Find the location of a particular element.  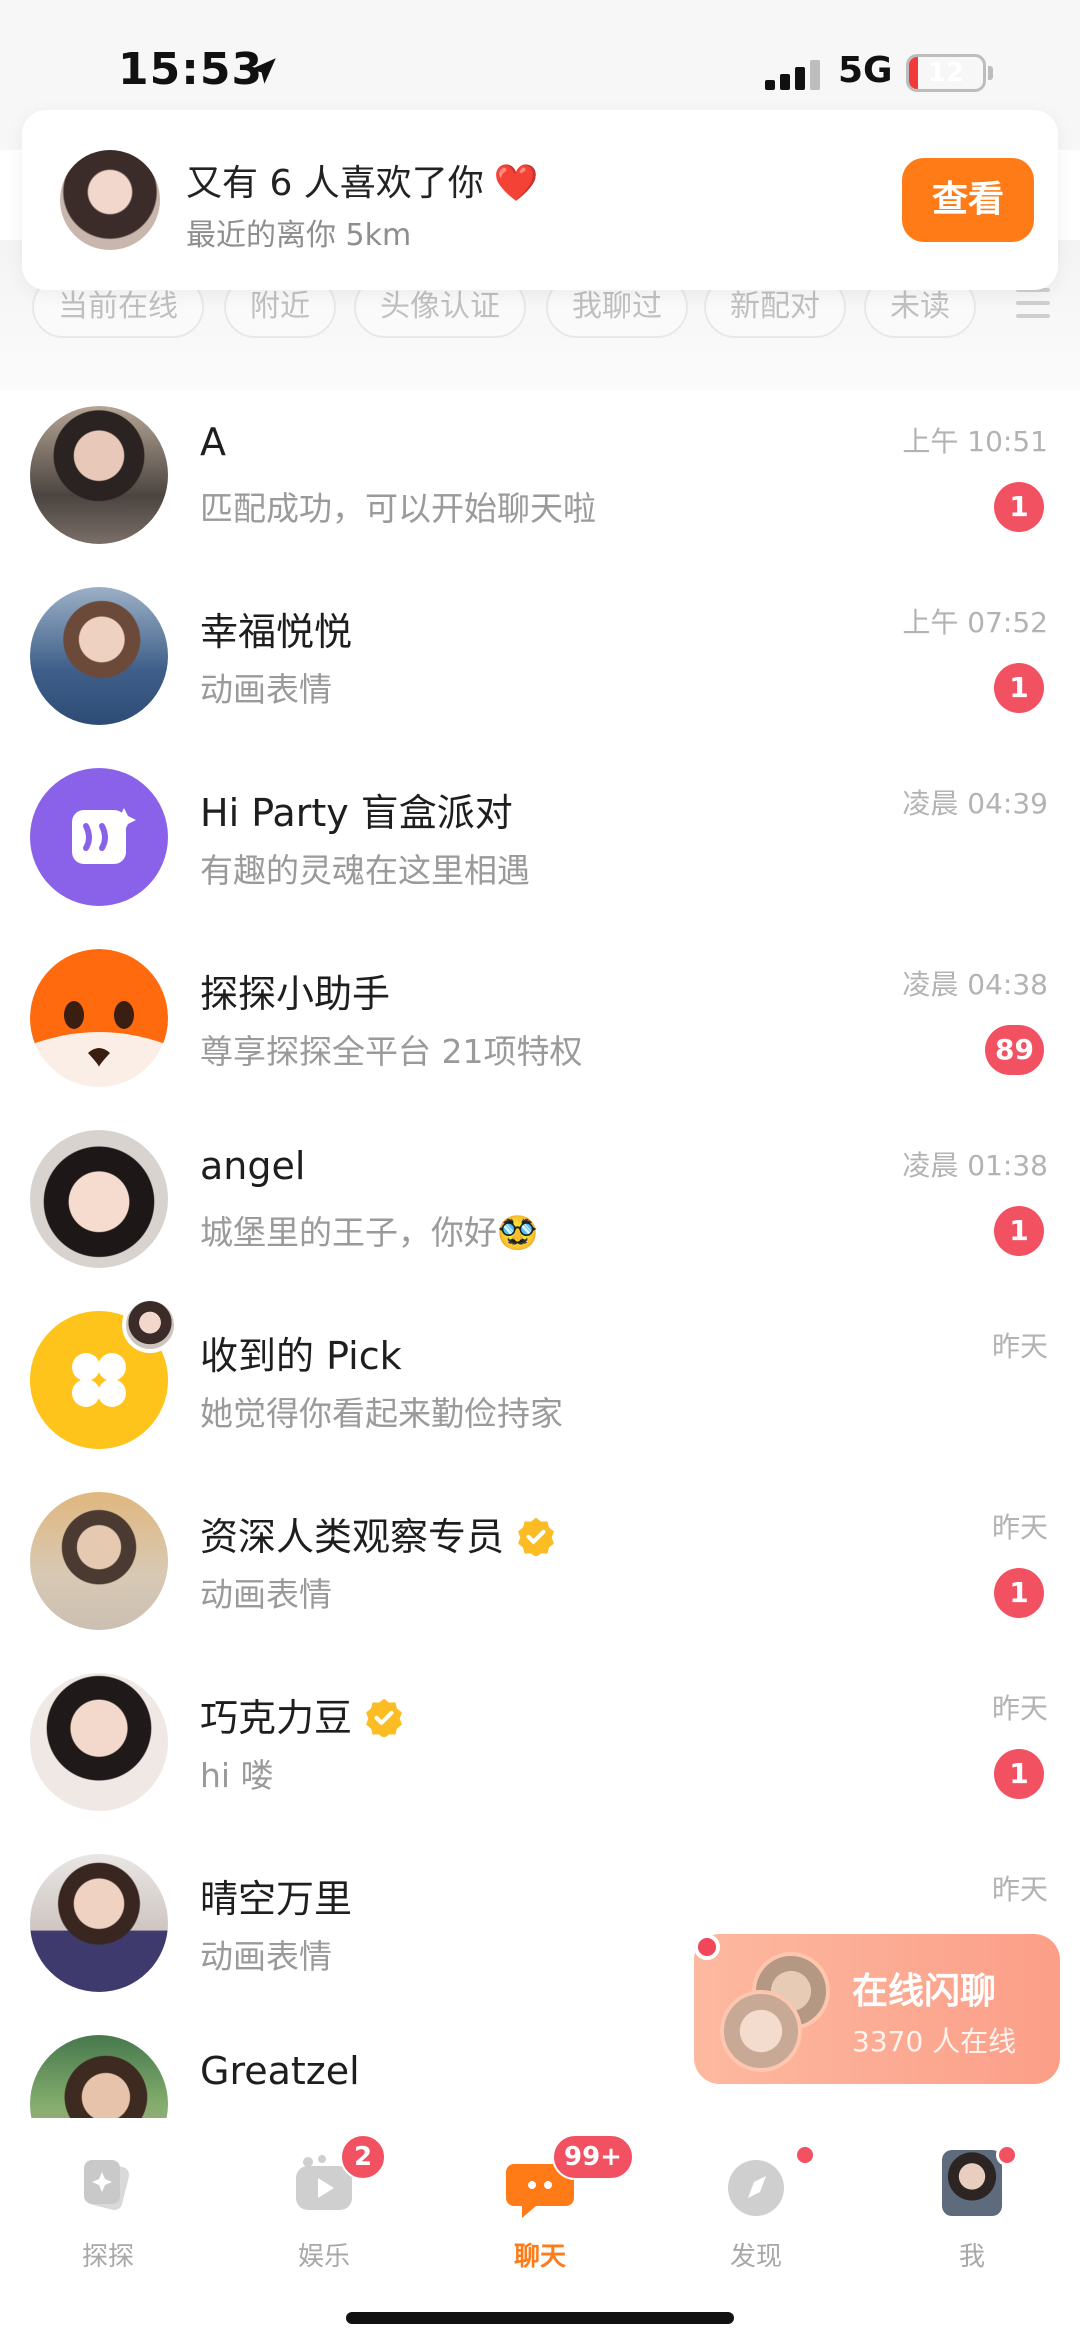

heart-icon: ❤️ is located at coordinates (516, 183).